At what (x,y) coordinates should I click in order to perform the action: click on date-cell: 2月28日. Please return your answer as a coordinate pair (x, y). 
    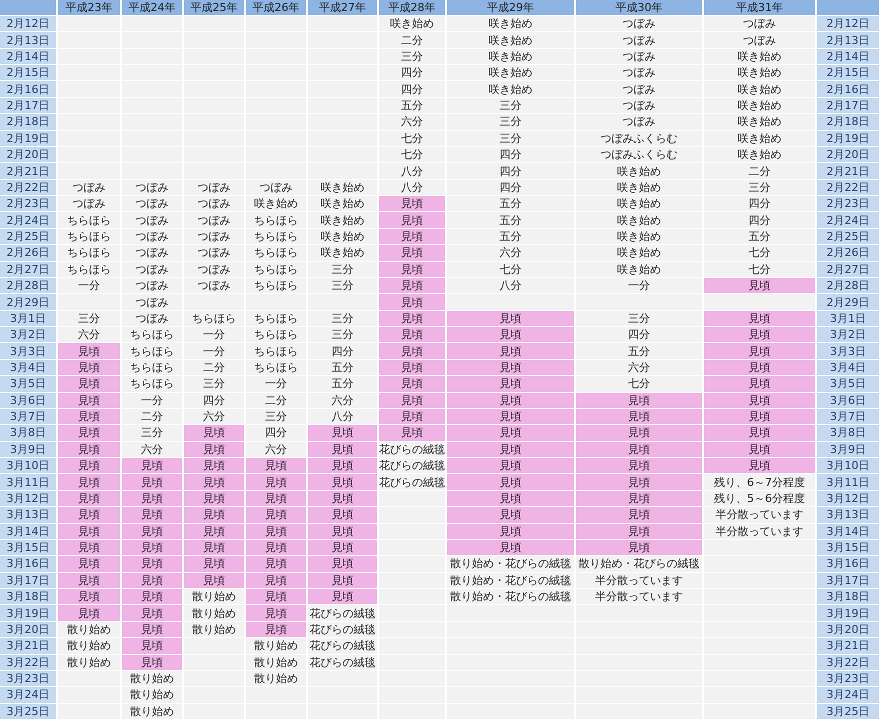
    Looking at the image, I should click on (28, 286).